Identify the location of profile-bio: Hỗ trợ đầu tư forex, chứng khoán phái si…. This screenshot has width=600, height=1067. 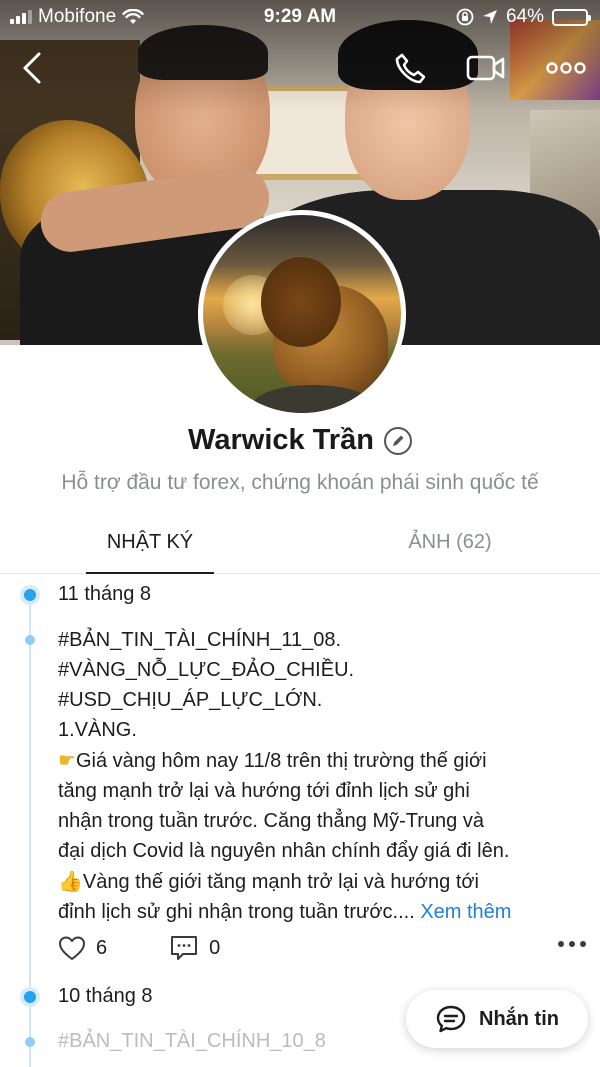
(300, 482).